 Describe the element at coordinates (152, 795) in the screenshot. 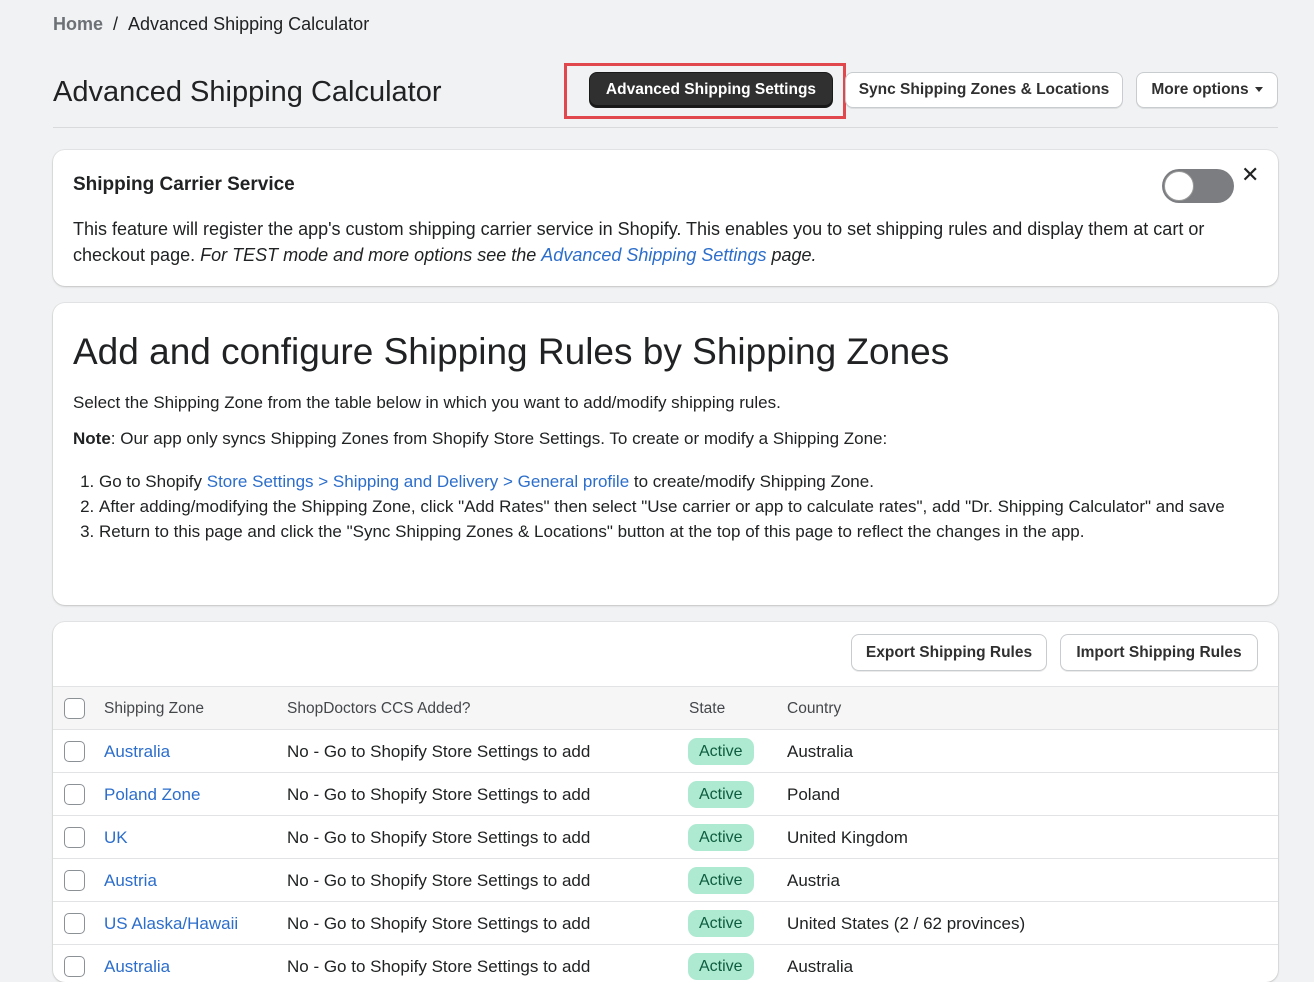

I see `zone-link: Poland Zone` at that location.